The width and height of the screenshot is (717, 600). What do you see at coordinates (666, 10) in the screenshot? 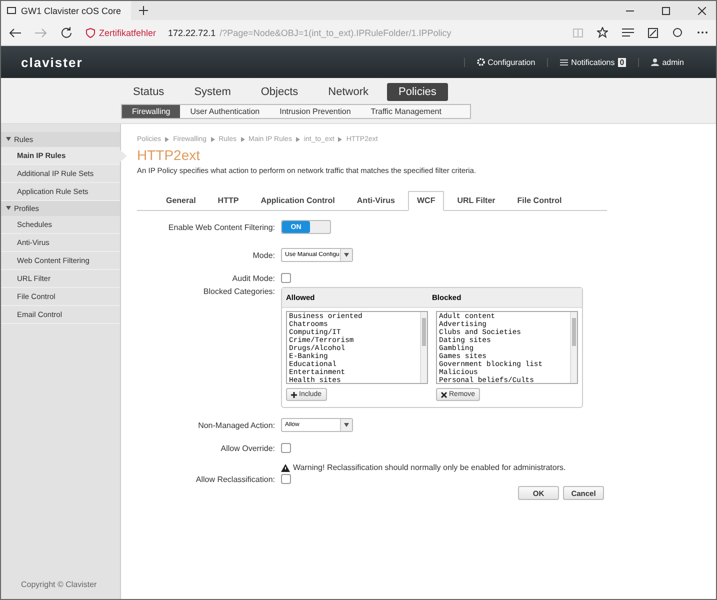
I see `maximize-icon` at bounding box center [666, 10].